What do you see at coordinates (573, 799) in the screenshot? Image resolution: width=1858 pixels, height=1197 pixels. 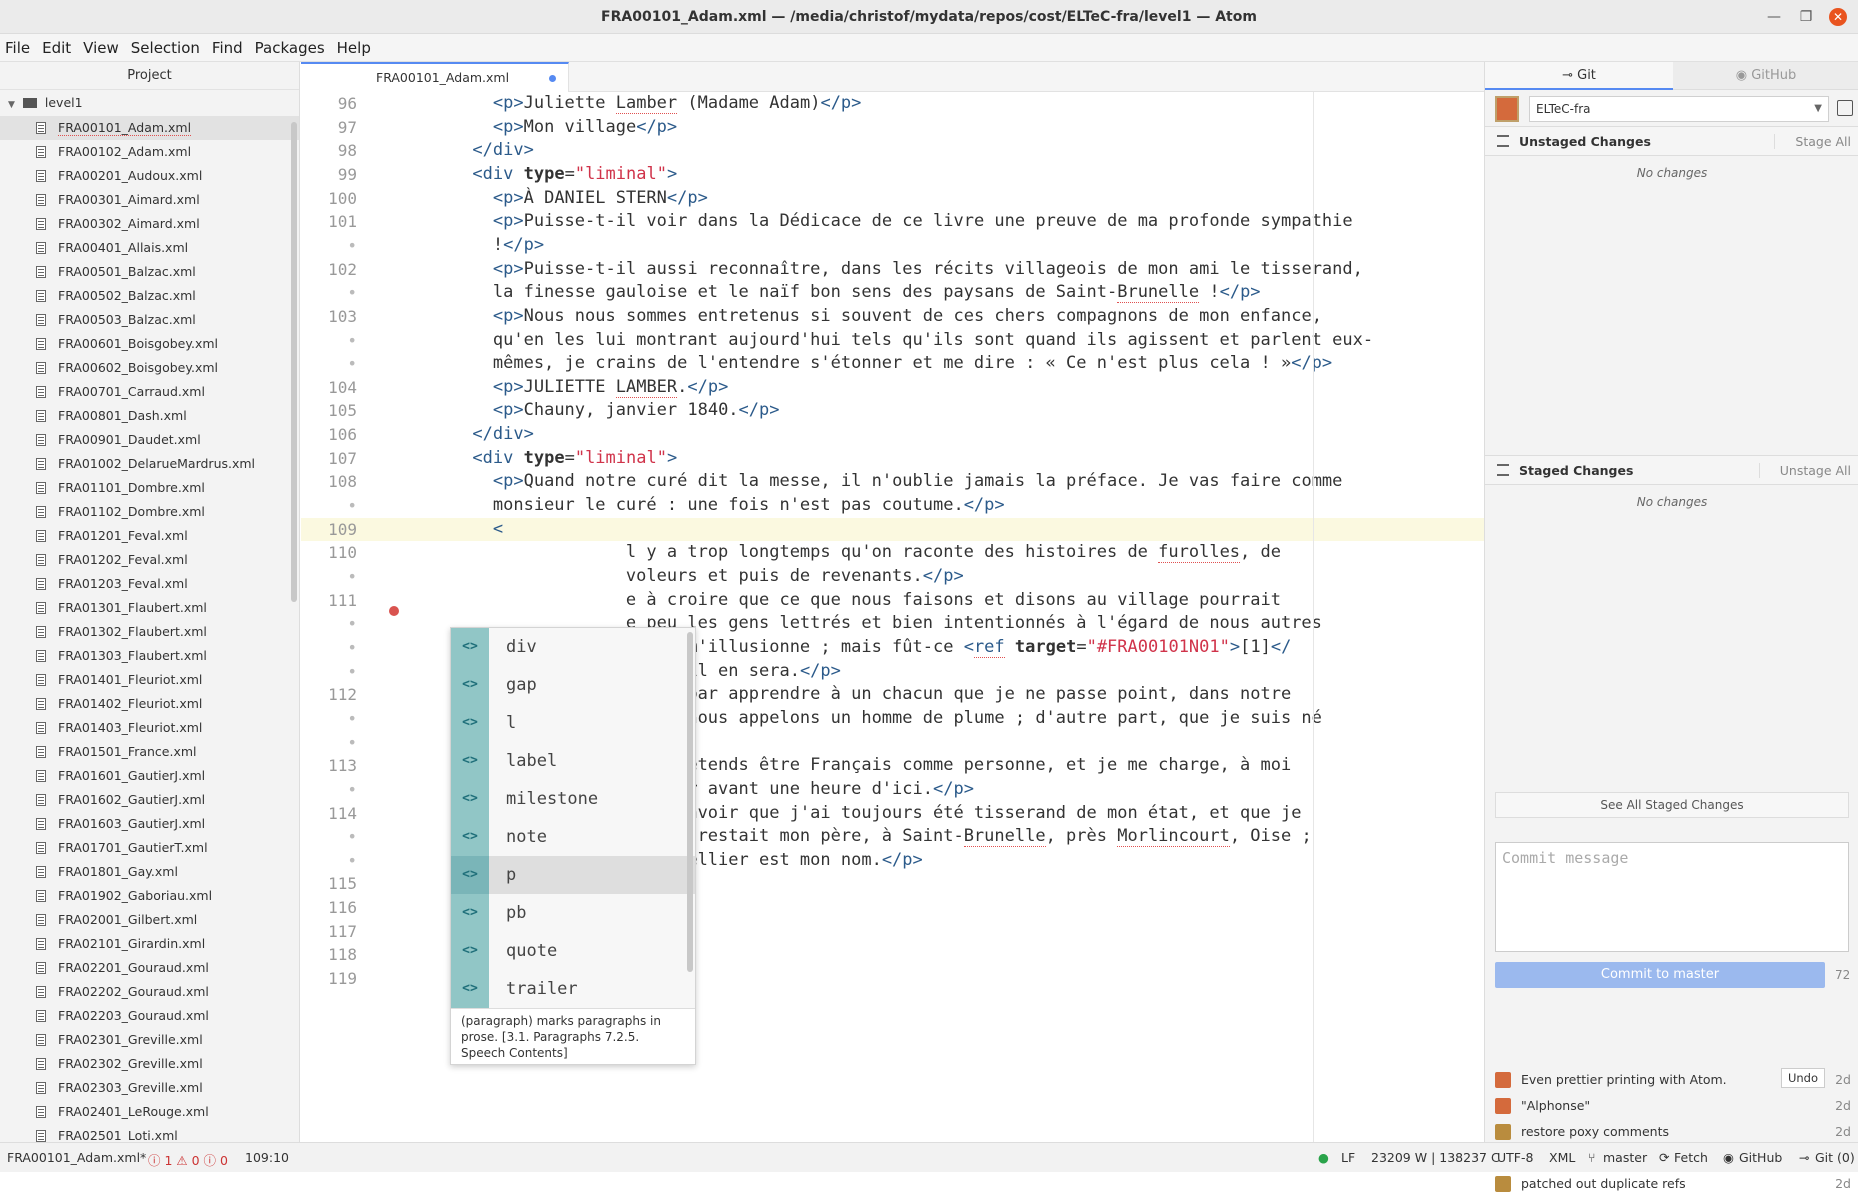 I see `autocomplete-item: <> milestone` at bounding box center [573, 799].